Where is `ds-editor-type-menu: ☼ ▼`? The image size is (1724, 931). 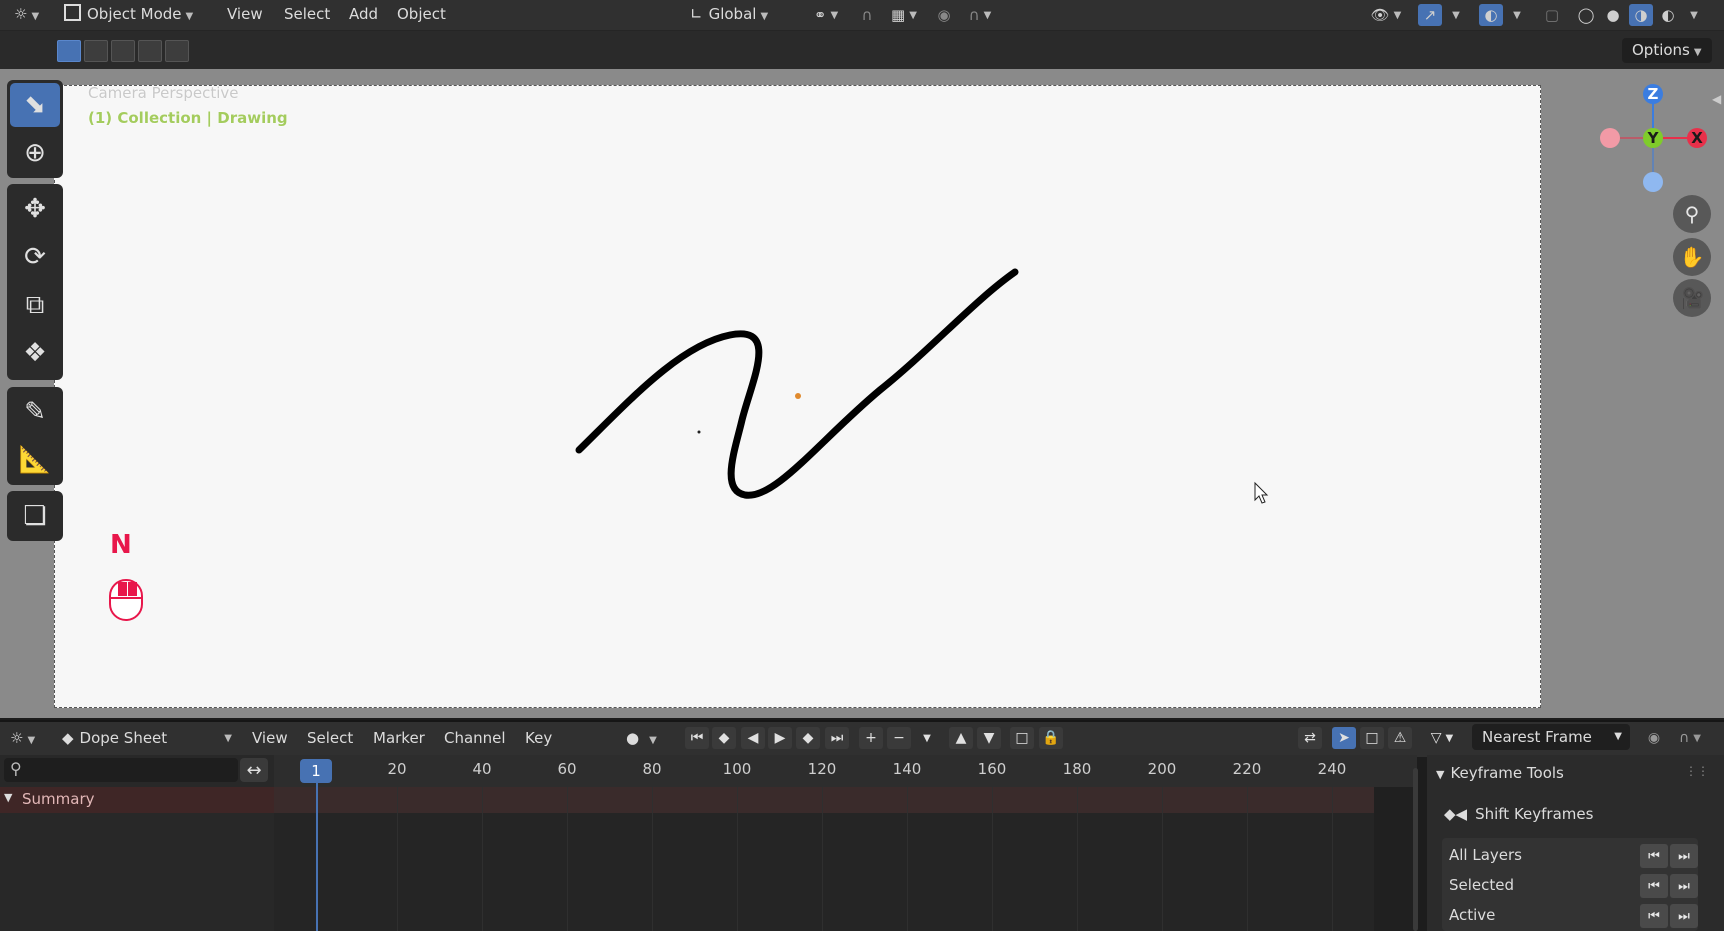 ds-editor-type-menu: ☼ ▼ is located at coordinates (22, 739).